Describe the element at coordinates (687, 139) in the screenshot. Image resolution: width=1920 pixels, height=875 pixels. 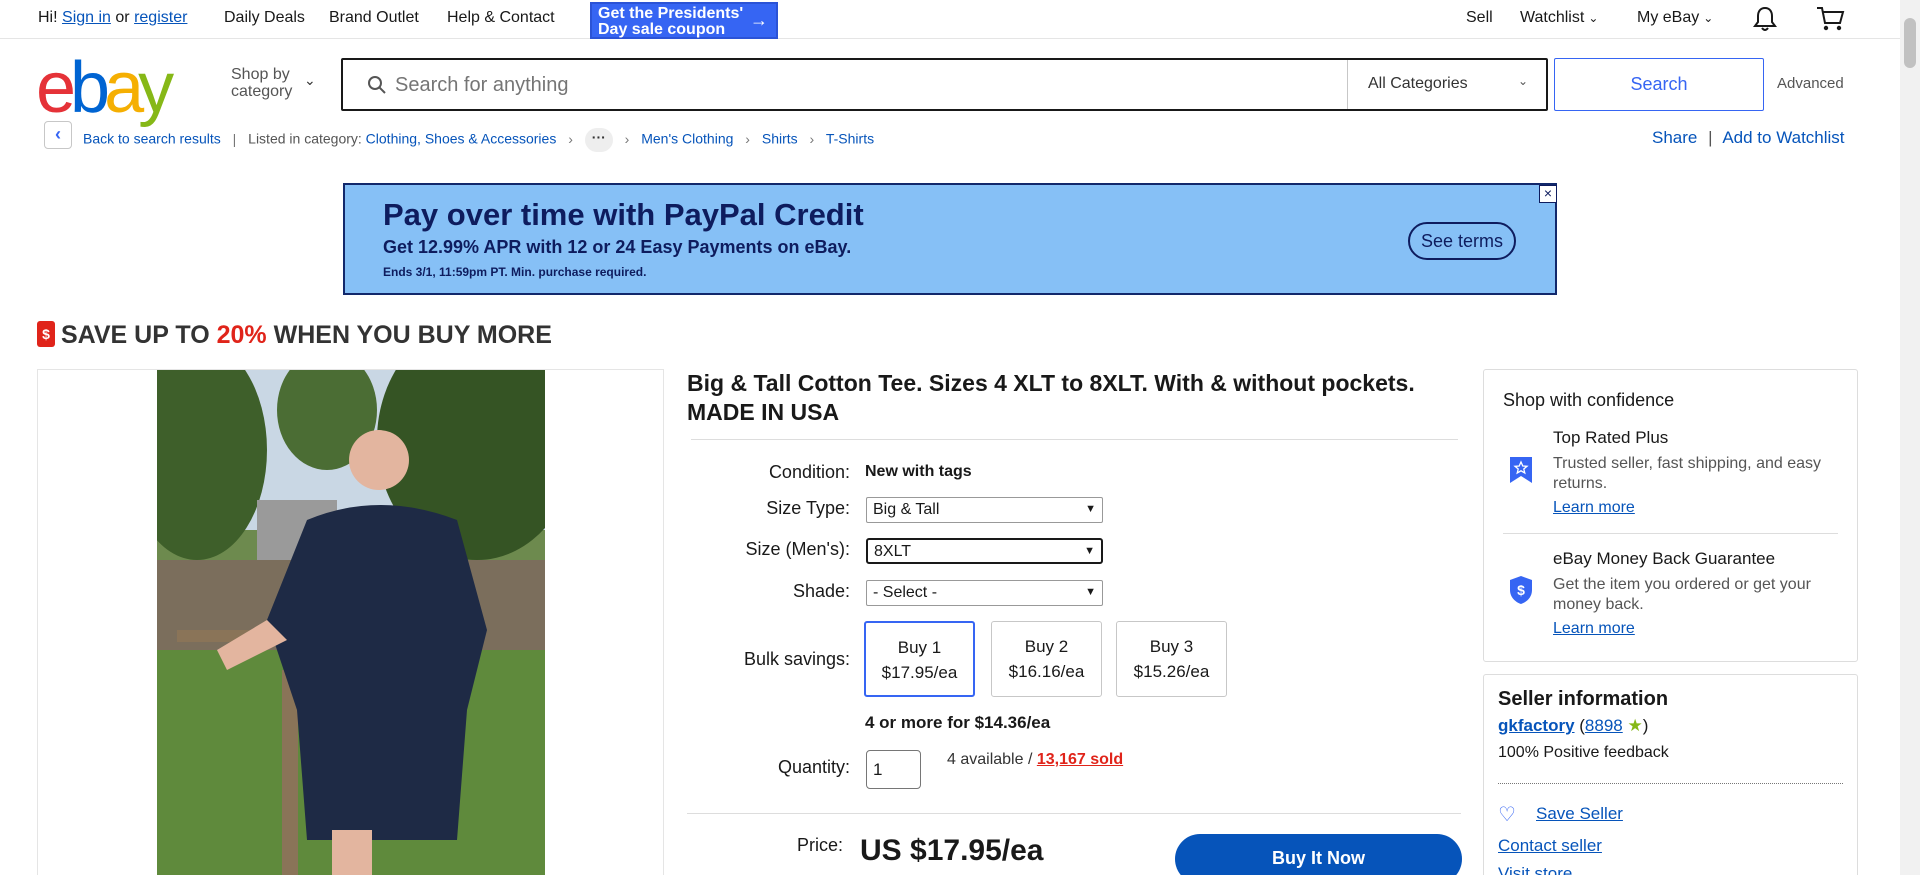
I see `breadcrumb-item-mens-clothing: Men's Clothing` at that location.